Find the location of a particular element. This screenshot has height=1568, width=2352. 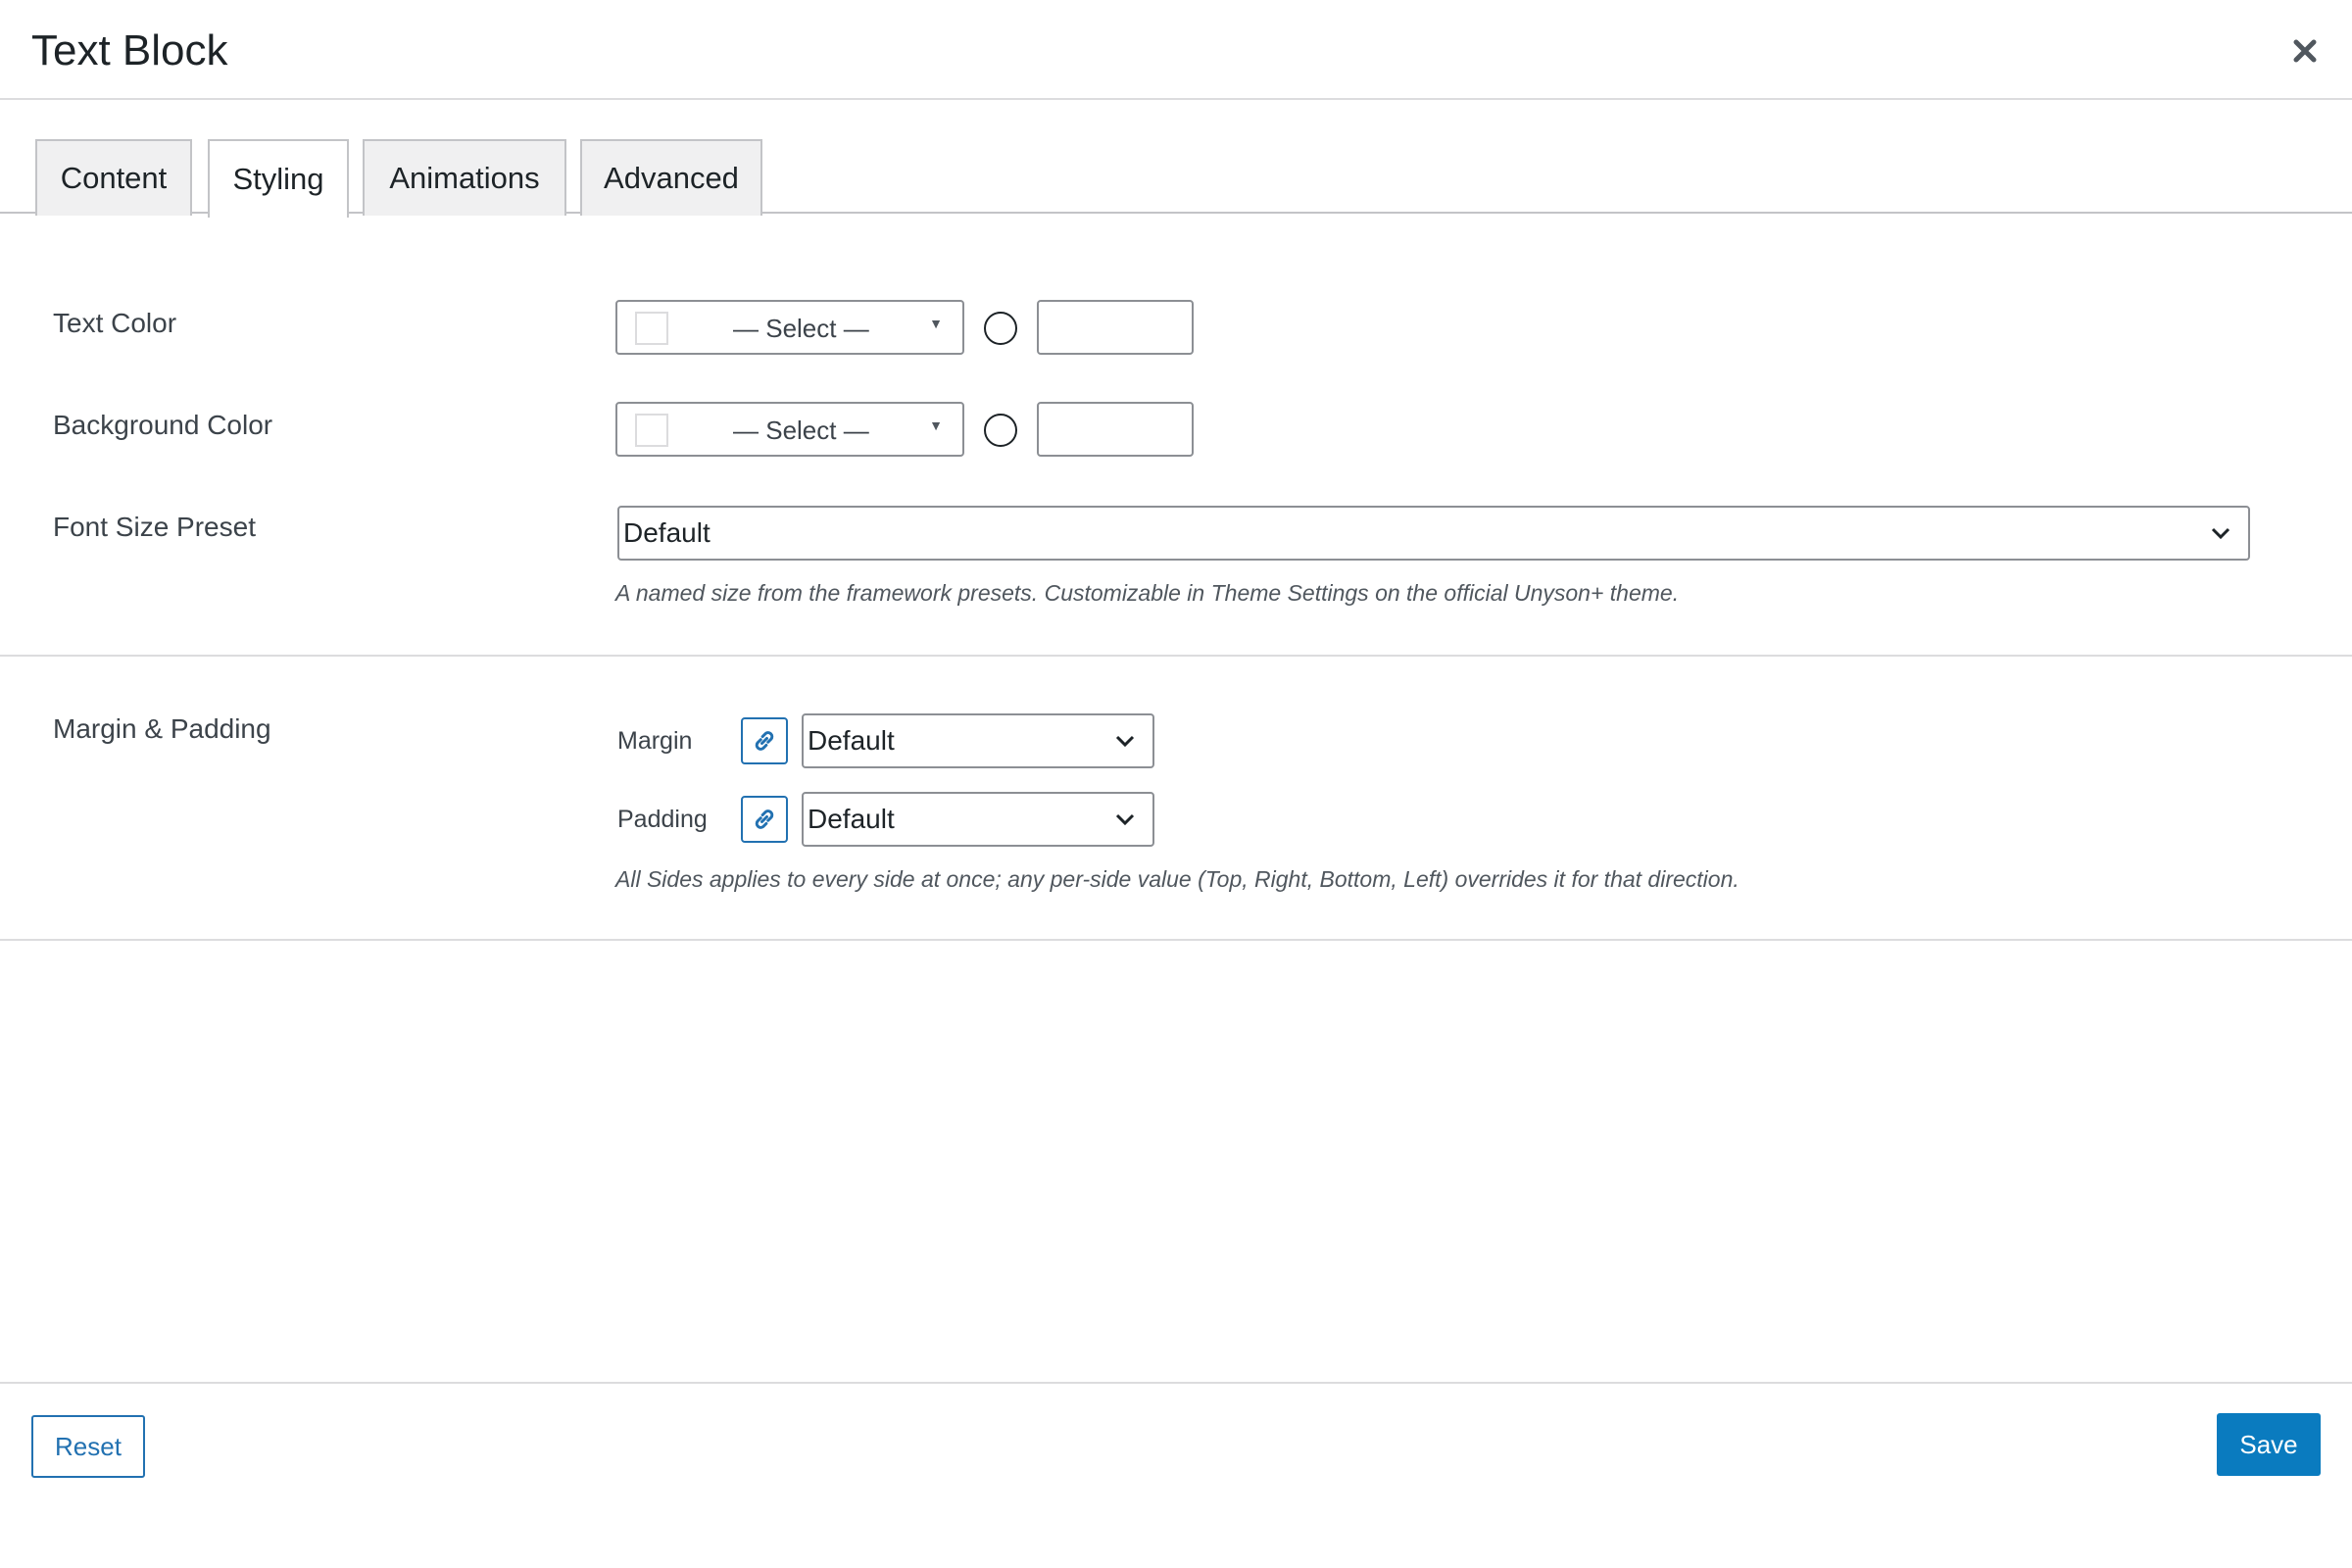

close-icon is located at coordinates (2305, 51).